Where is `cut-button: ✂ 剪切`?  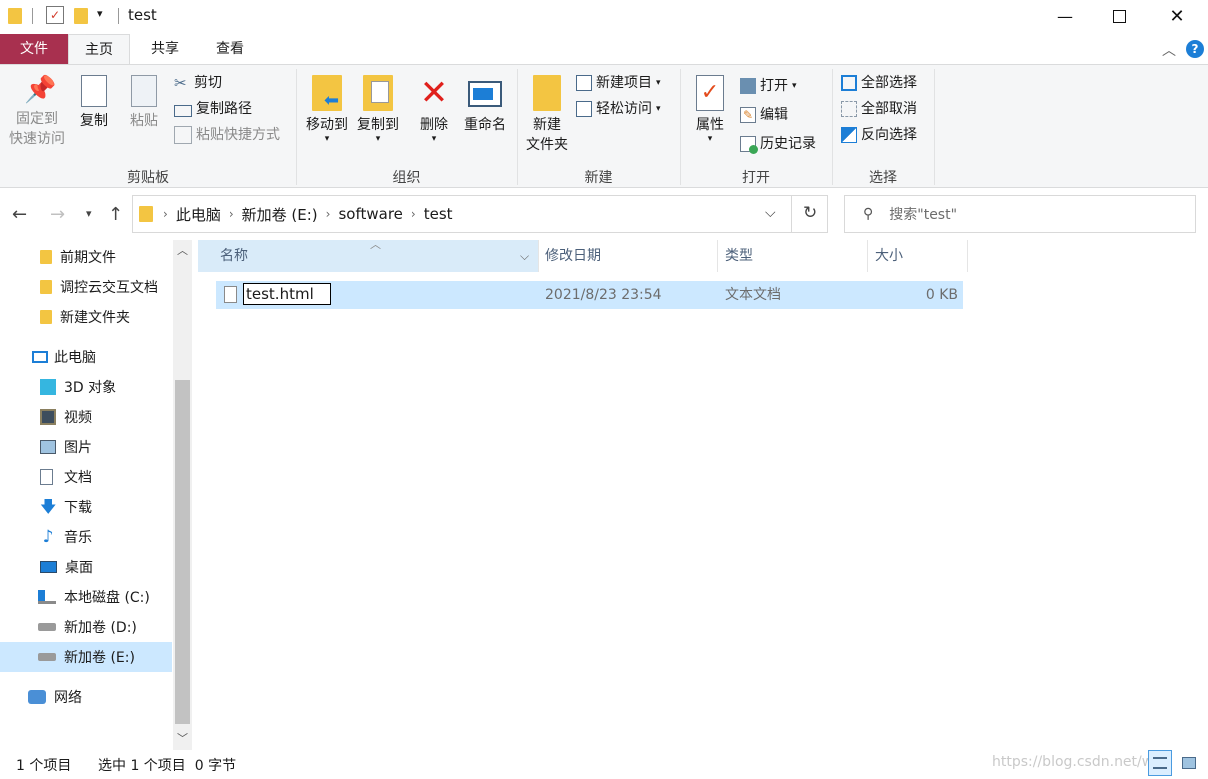 cut-button: ✂ 剪切 is located at coordinates (198, 83).